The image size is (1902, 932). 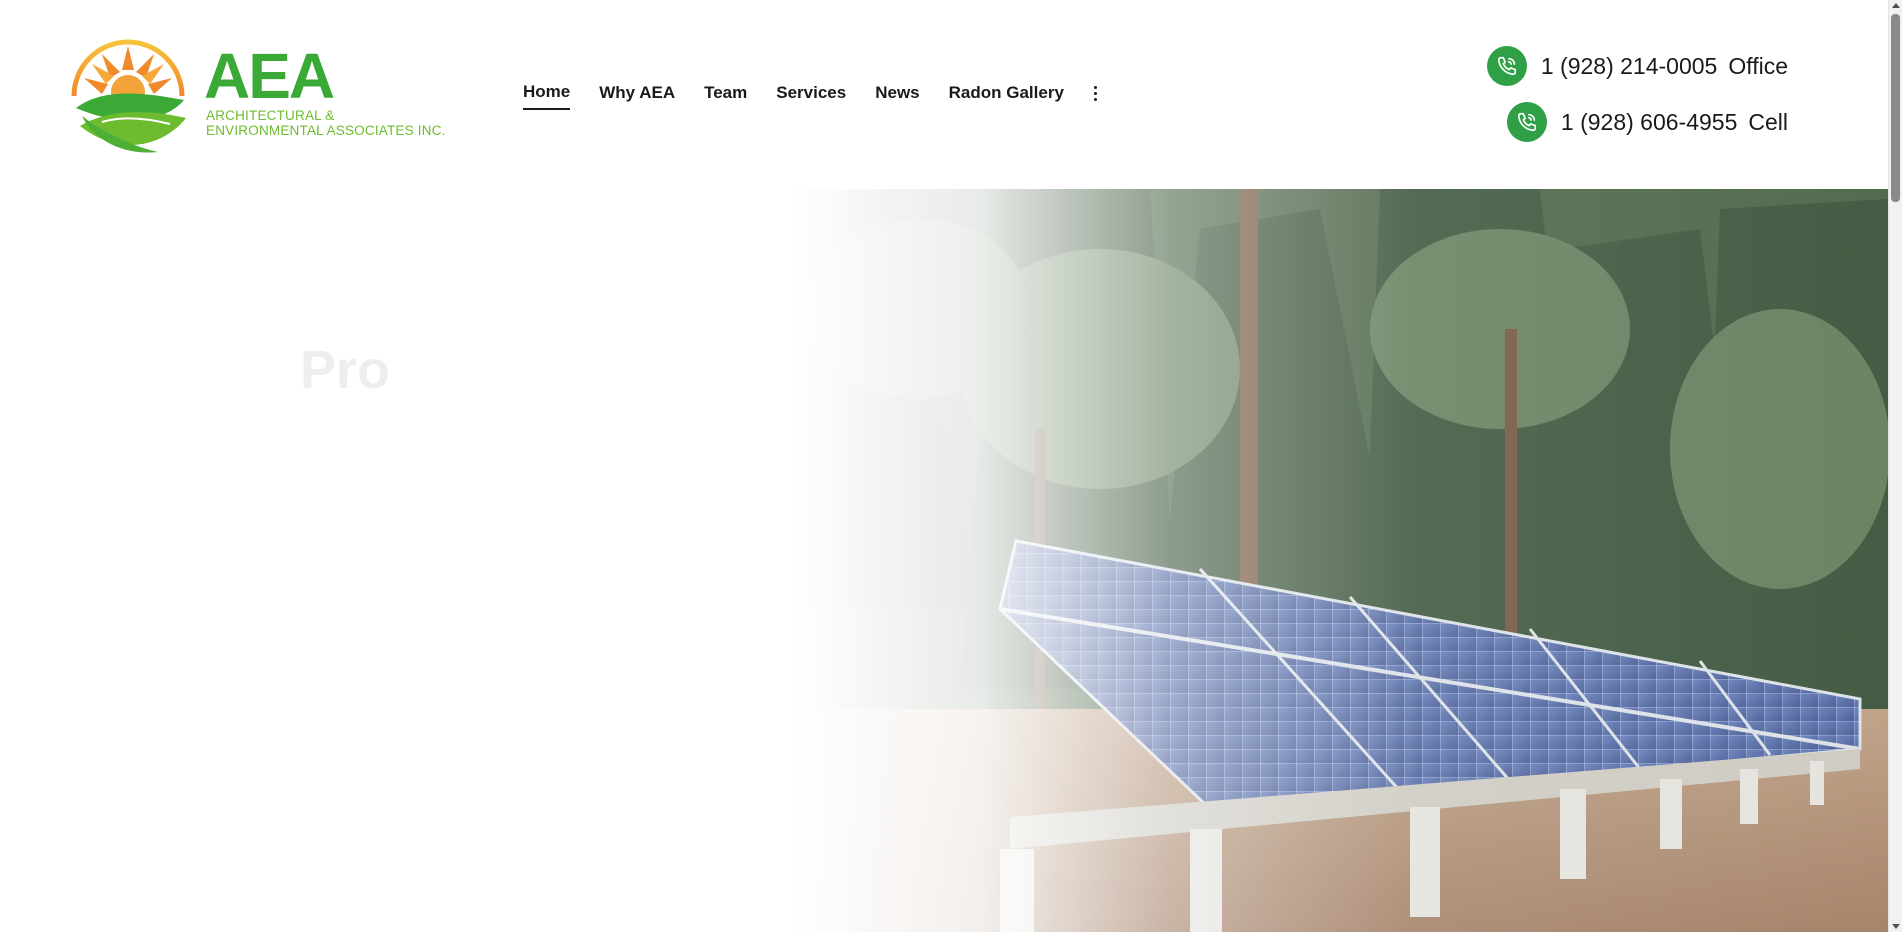 What do you see at coordinates (269, 76) in the screenshot?
I see `brand-name: AEA` at bounding box center [269, 76].